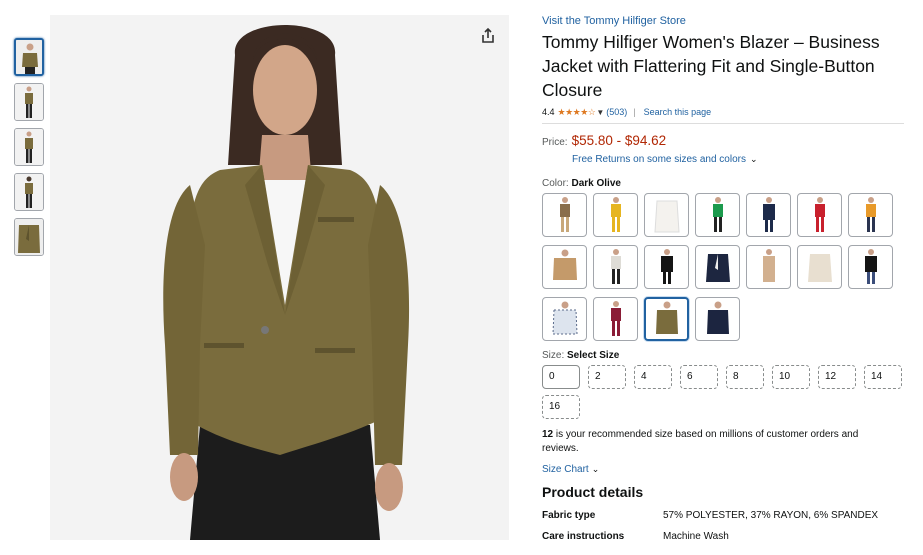 The image size is (923, 555). What do you see at coordinates (724, 469) in the screenshot?
I see `size-chart-link: Size Chart ⌄` at bounding box center [724, 469].